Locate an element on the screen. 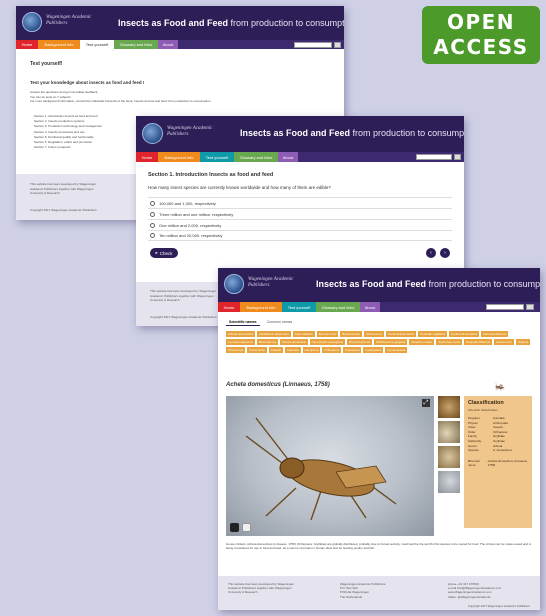 The width and height of the screenshot is (546, 616). classification-subtitle: Scientific classification is located at coordinates (483, 410).